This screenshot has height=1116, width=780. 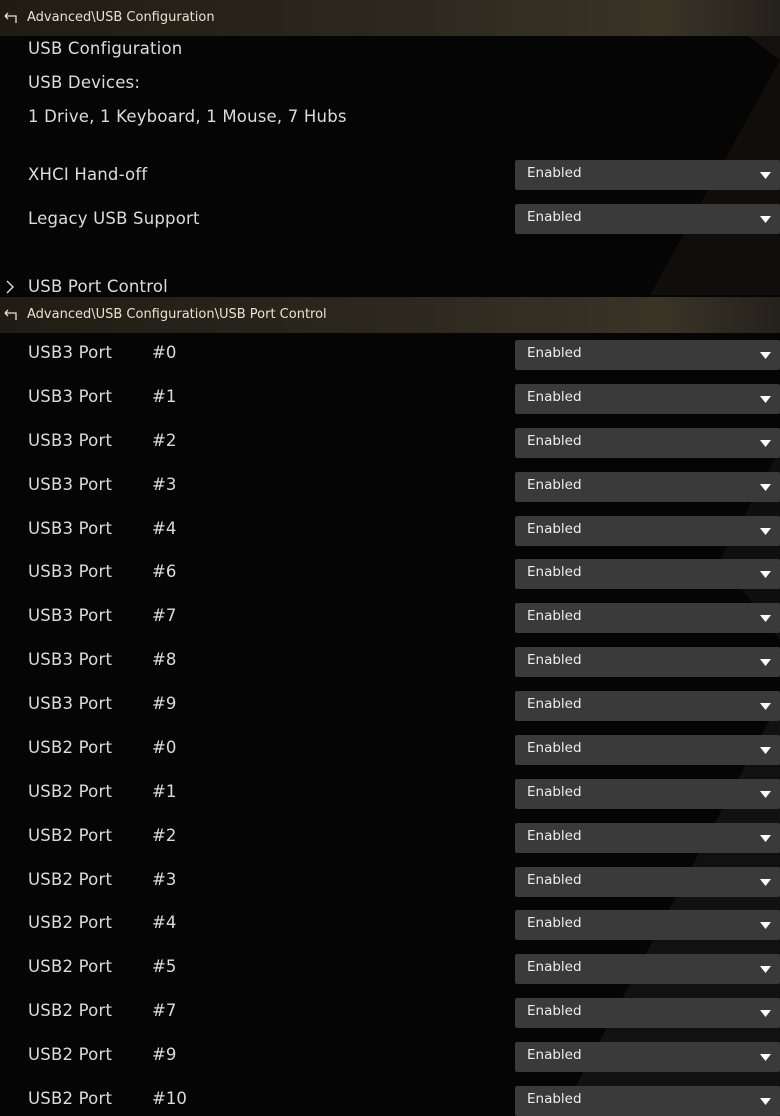 What do you see at coordinates (10, 287) in the screenshot?
I see `chevron-right-icon` at bounding box center [10, 287].